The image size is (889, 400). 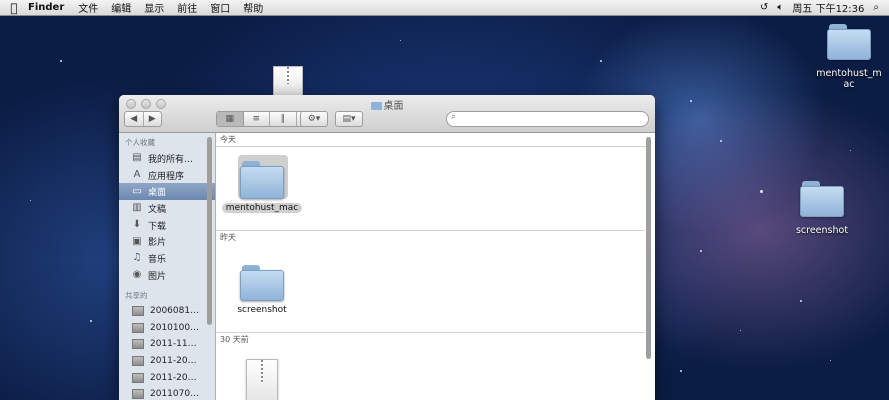 What do you see at coordinates (88, 7) in the screenshot?
I see `menu-file: 文件` at bounding box center [88, 7].